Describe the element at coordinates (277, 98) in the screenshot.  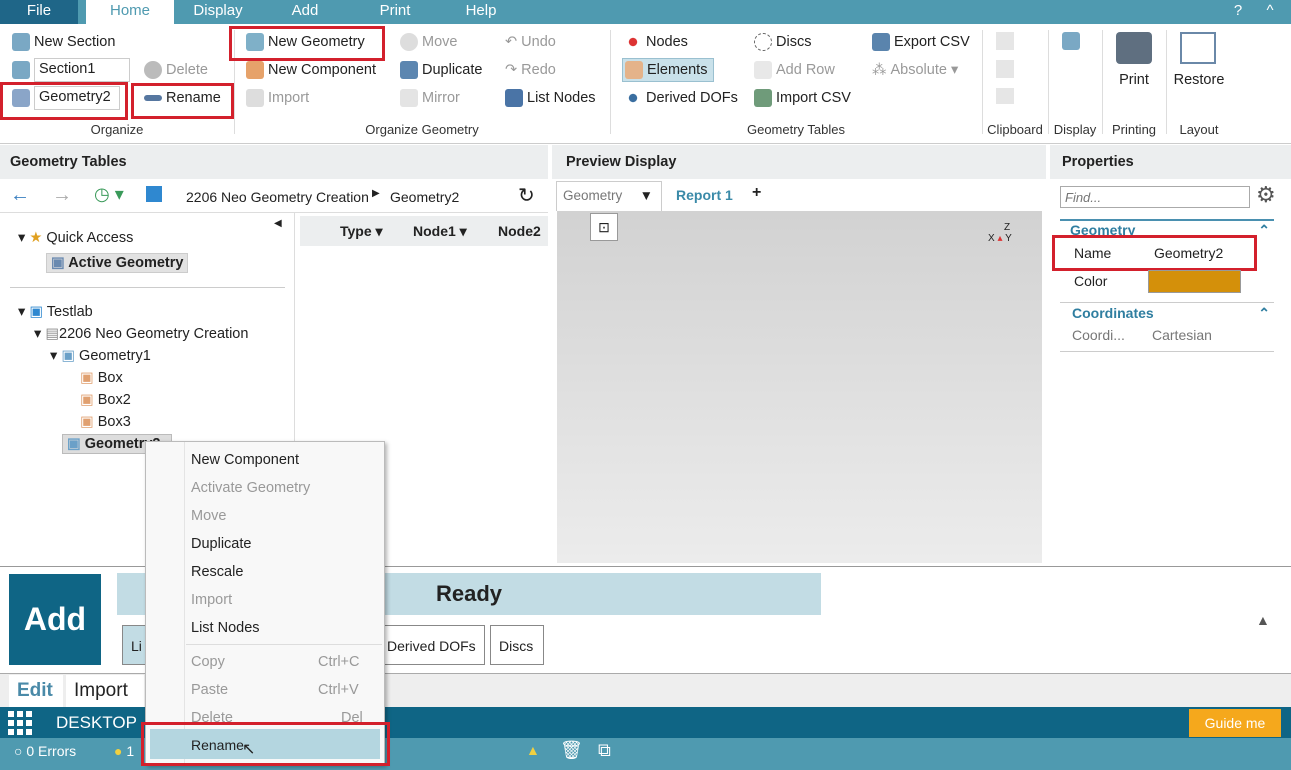
I see `import-button: Import` at that location.